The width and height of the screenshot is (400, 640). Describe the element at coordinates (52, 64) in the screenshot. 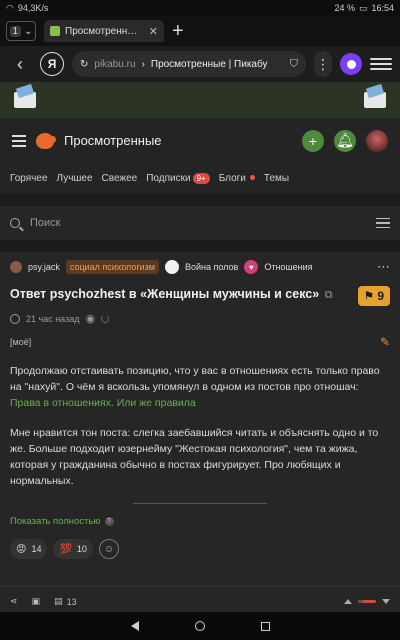

I see `yandex-icon: Я` at that location.